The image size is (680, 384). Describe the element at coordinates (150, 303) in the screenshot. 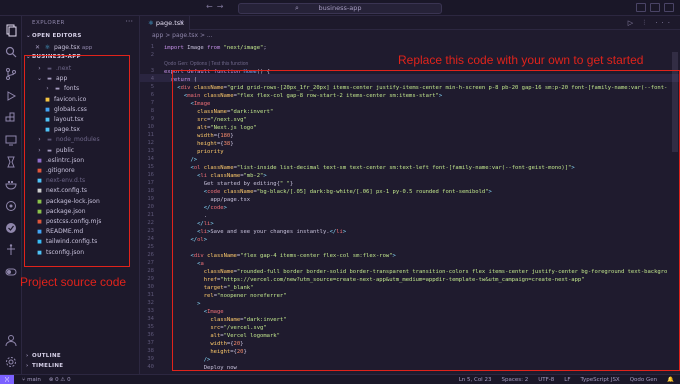

I see `line-number: 32` at that location.